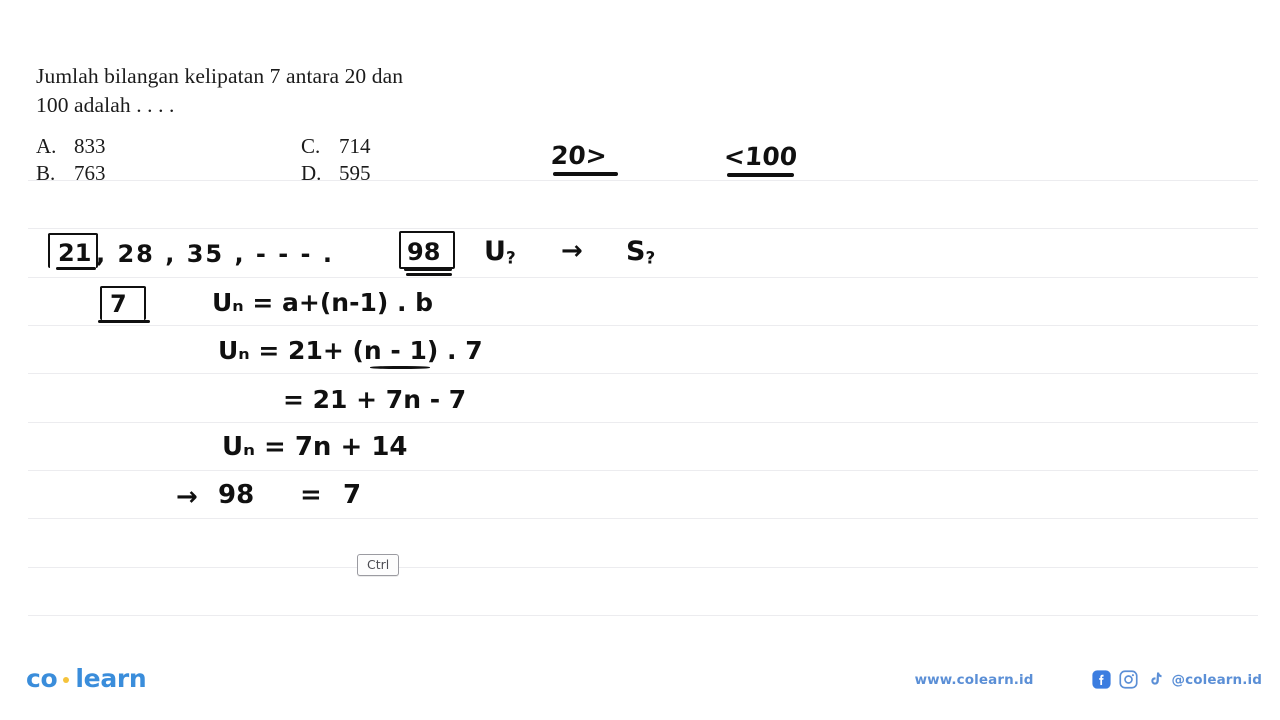 Image resolution: width=1280 pixels, height=720 pixels. I want to click on sequence-last-term: 98, so click(424, 252).